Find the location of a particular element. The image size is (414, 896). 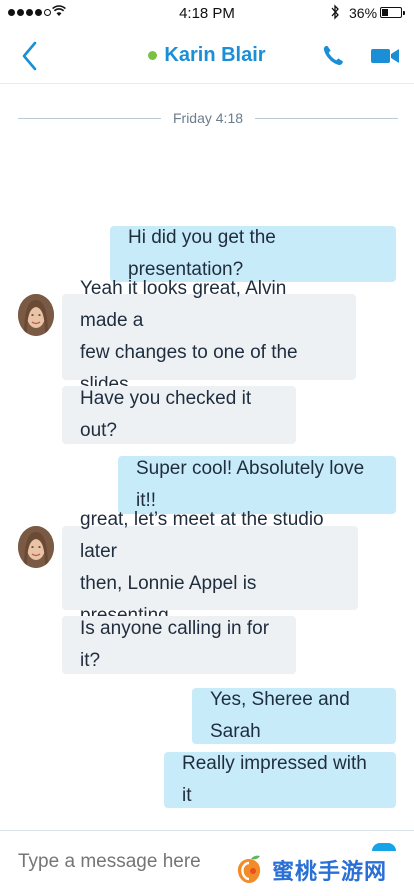

contact-name: Karin Blair is located at coordinates (215, 55).